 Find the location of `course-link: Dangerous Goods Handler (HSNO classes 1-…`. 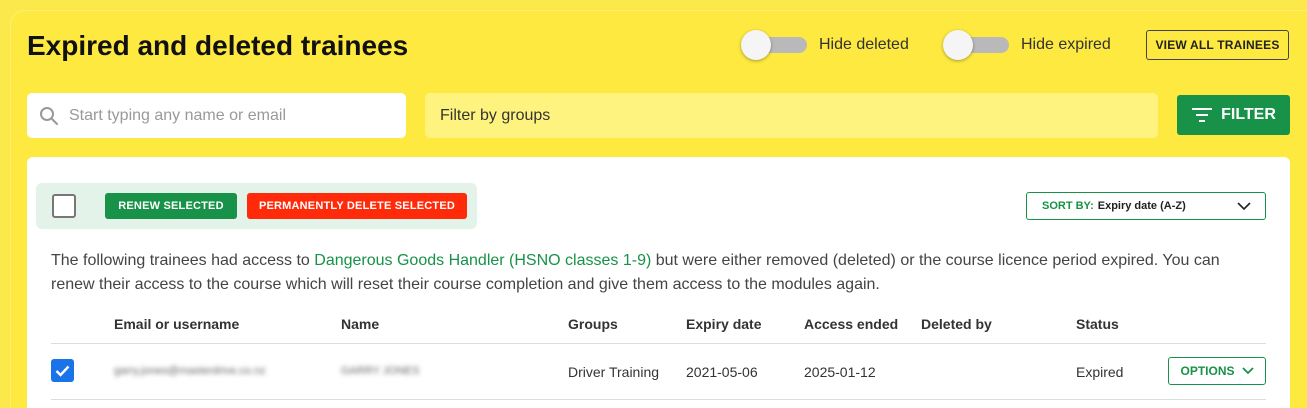

course-link: Dangerous Goods Handler (HSNO classes 1-… is located at coordinates (482, 260).